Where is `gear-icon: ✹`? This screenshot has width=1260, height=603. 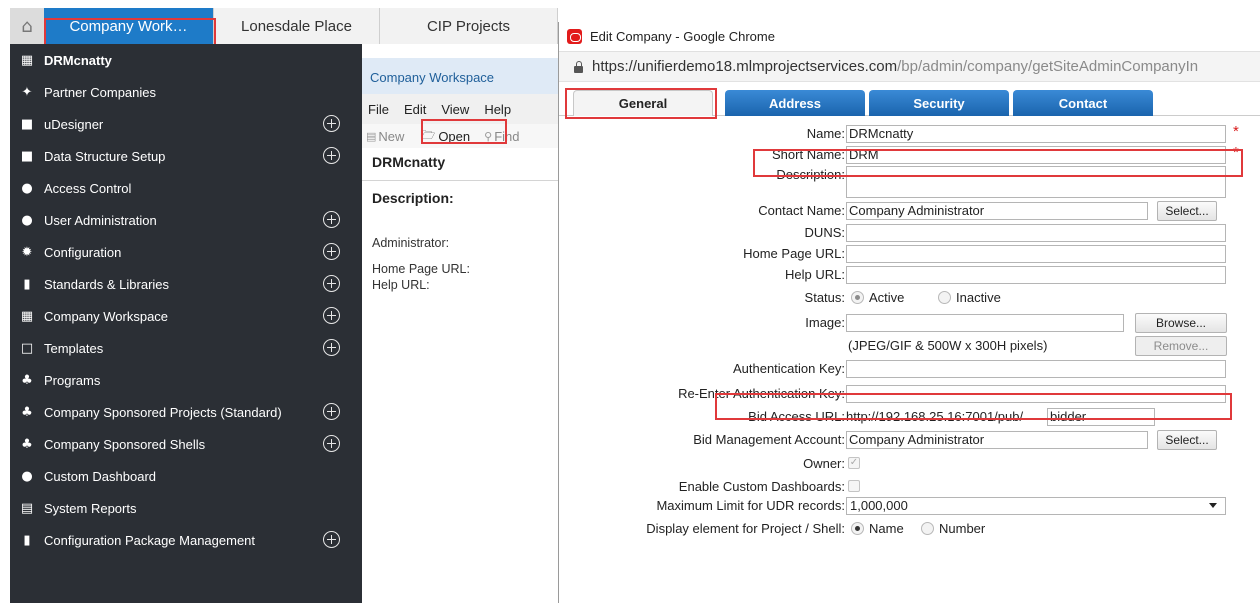 gear-icon: ✹ is located at coordinates (27, 252).